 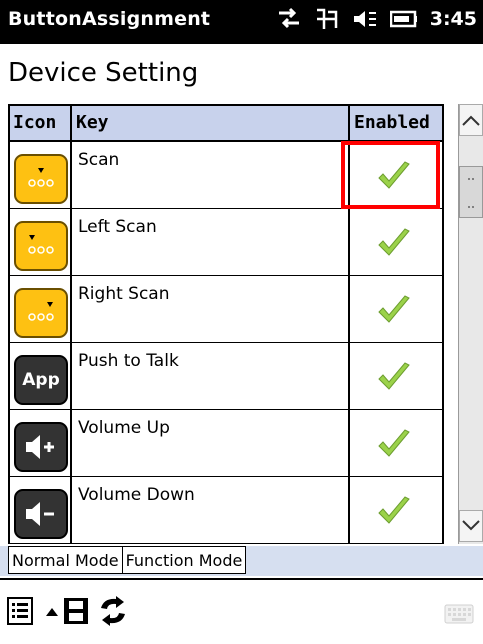 What do you see at coordinates (41, 179) in the screenshot?
I see `scan-icon` at bounding box center [41, 179].